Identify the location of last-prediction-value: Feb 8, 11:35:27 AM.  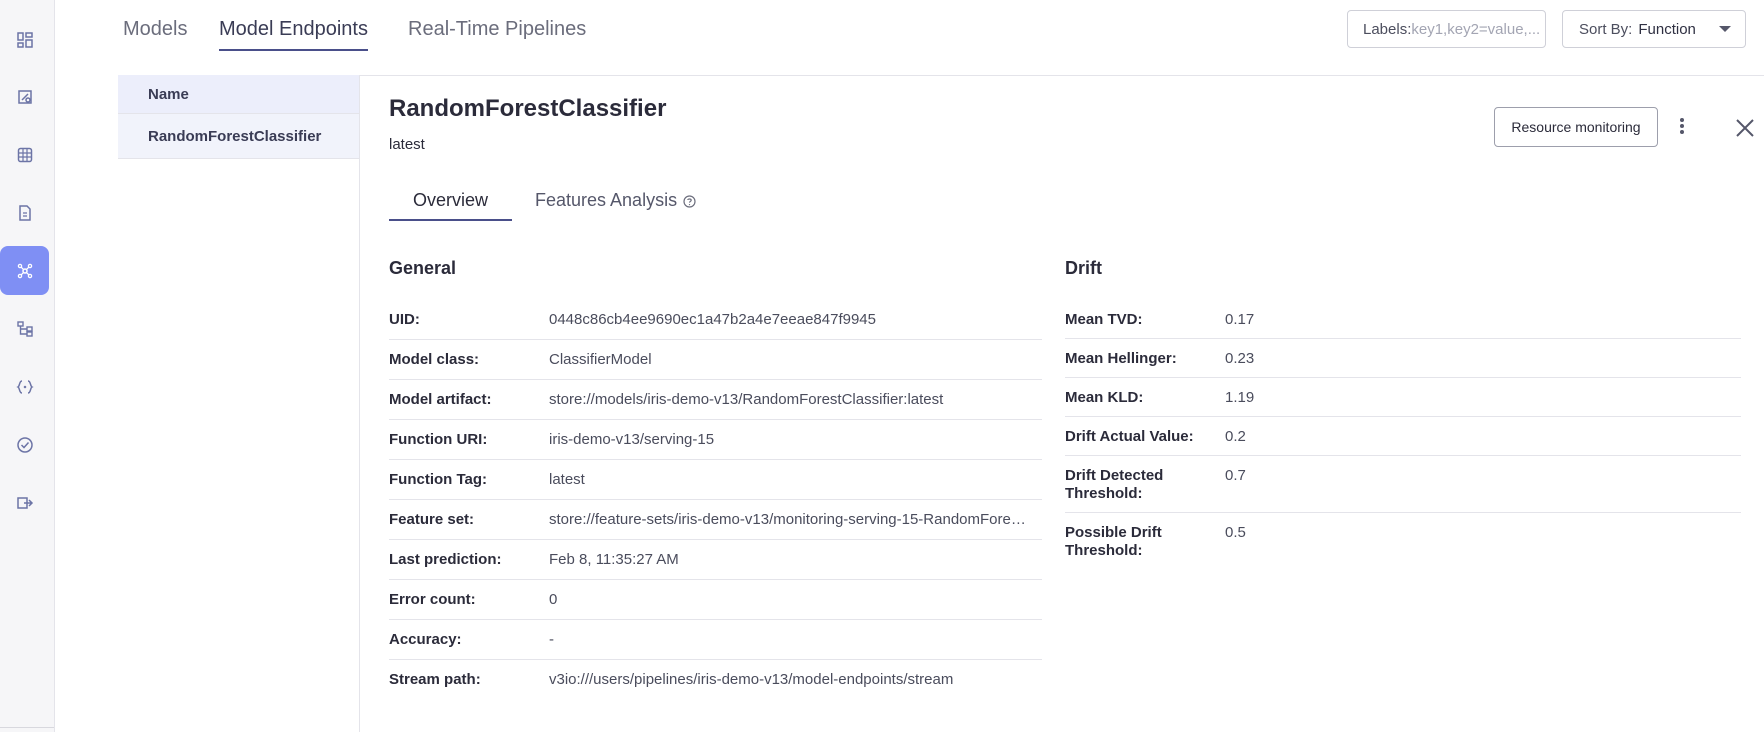
(614, 559).